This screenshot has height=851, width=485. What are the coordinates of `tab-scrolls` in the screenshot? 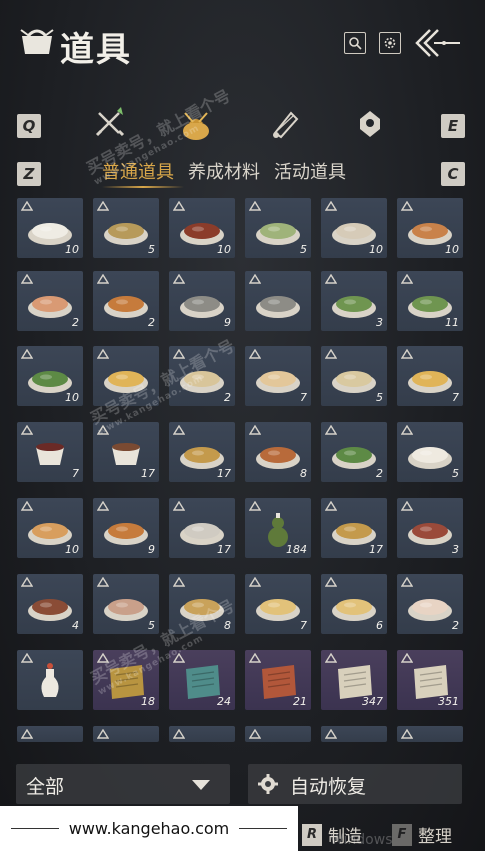 It's located at (284, 124).